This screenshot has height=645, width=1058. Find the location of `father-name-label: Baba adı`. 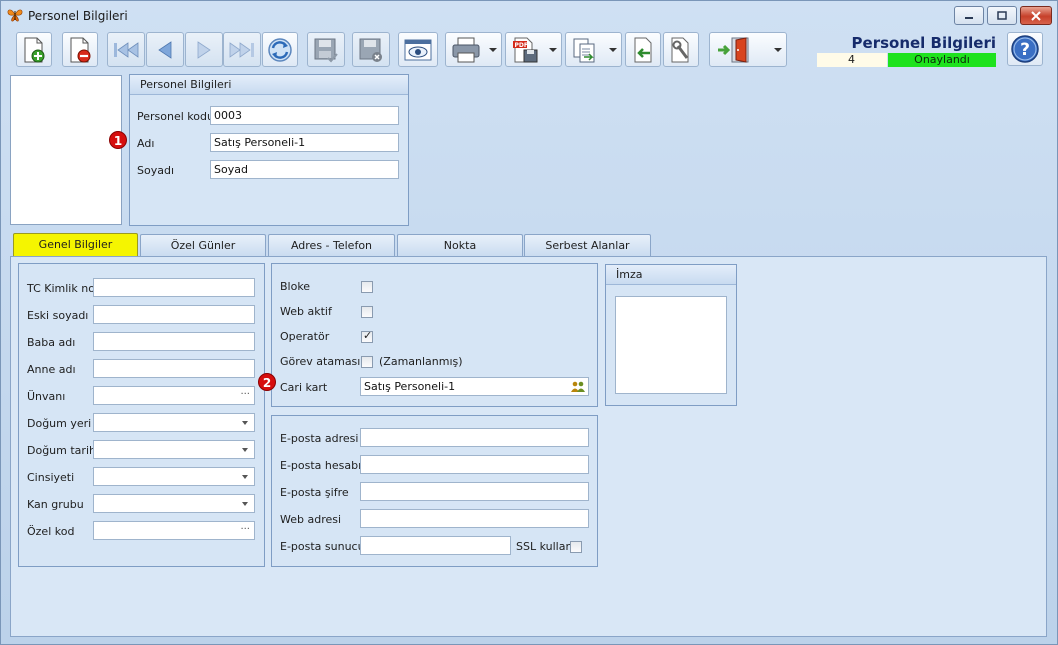

father-name-label: Baba adı is located at coordinates (51, 342).